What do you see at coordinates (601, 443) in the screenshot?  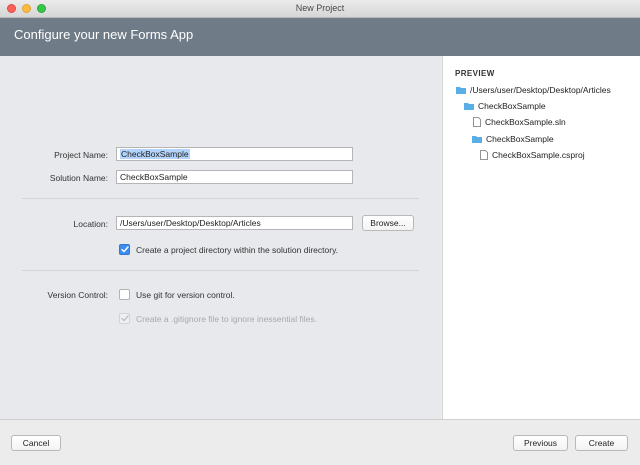 I see `create-button: Create` at bounding box center [601, 443].